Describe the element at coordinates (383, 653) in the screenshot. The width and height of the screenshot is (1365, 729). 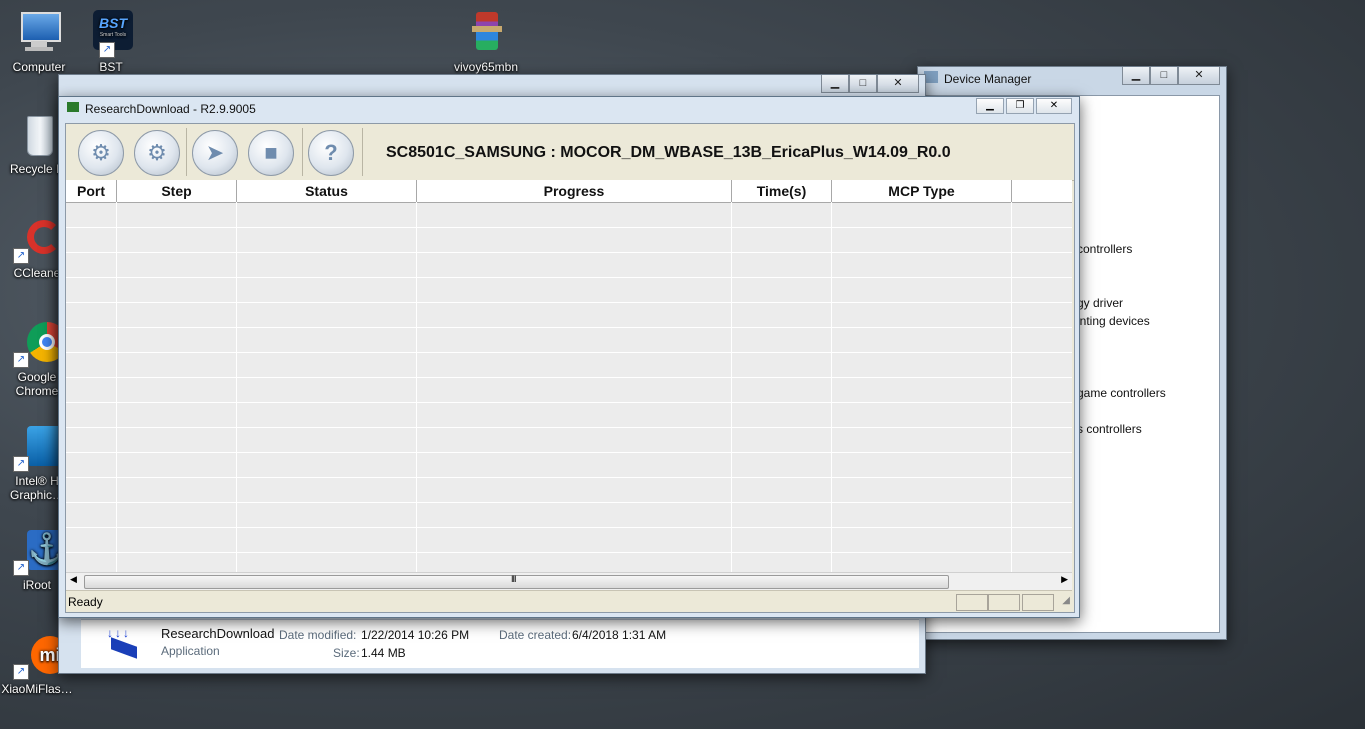
I see `size-value: 1.44 MB` at that location.